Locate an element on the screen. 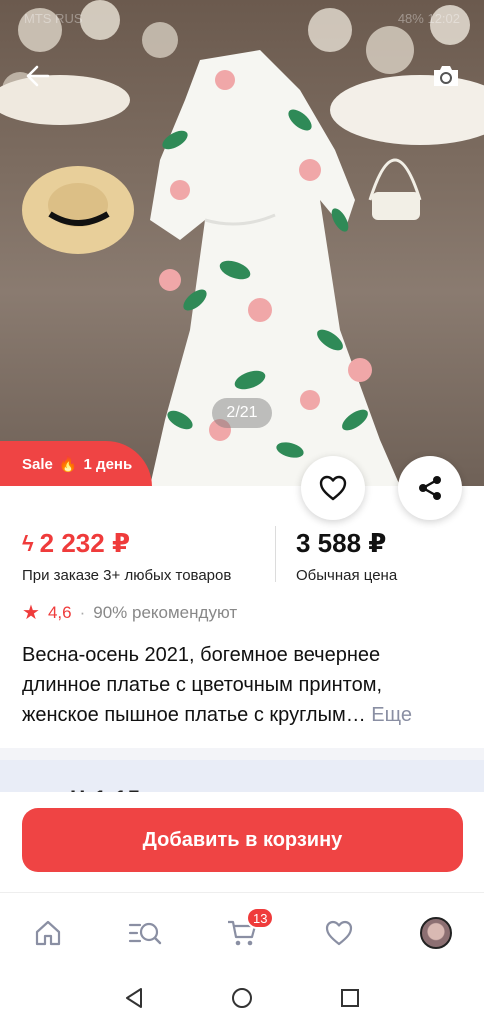 This screenshot has height=1024, width=484. sale-price: ϟ 2 232 ₽ is located at coordinates (126, 543).